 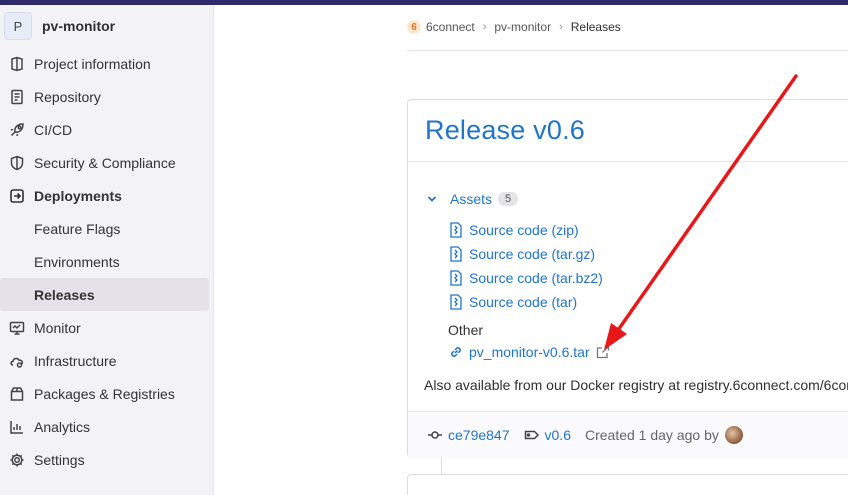 I want to click on sidebar-item-environments: Environments, so click(x=106, y=261).